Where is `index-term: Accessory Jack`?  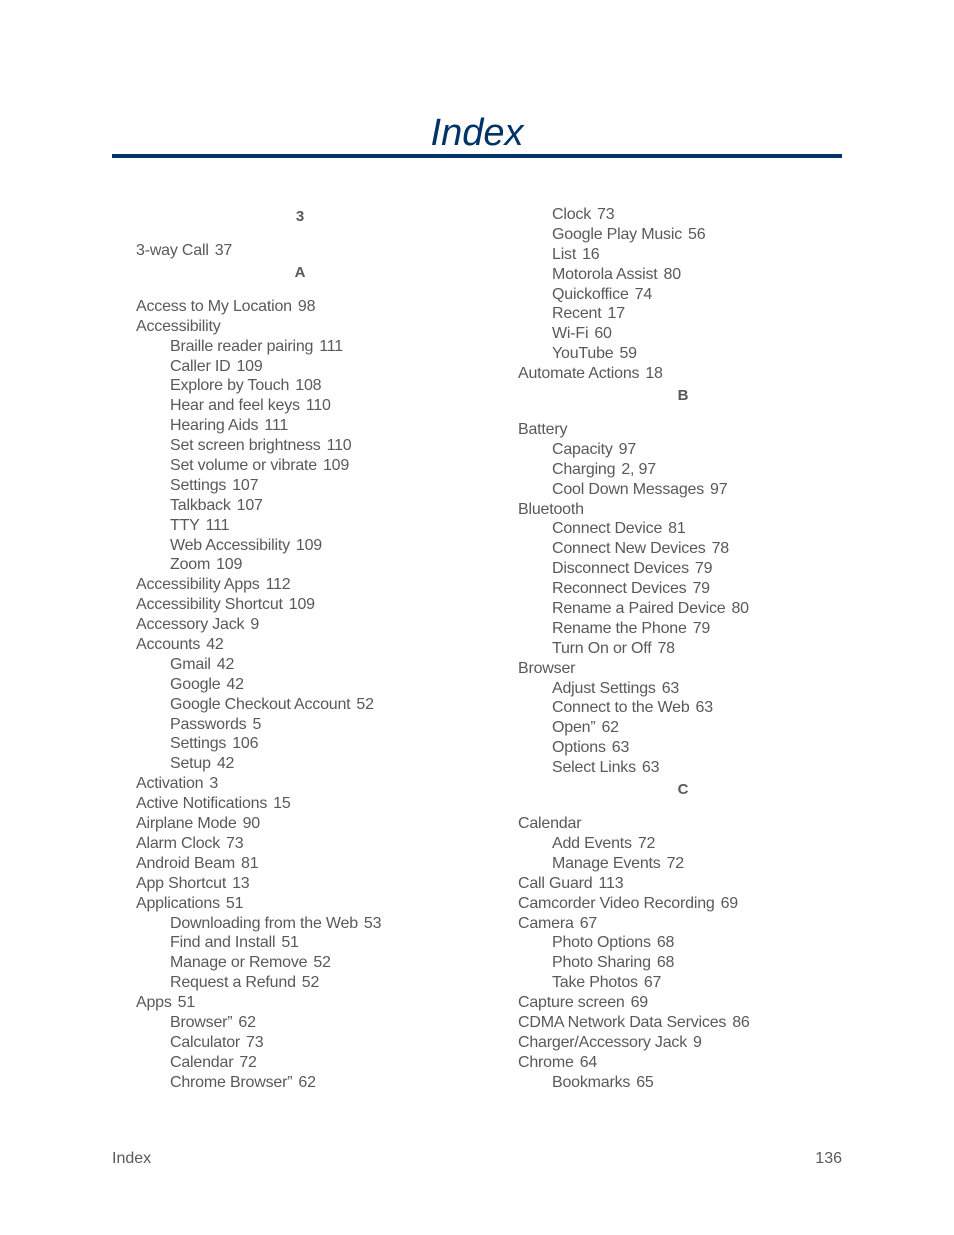
index-term: Accessory Jack is located at coordinates (190, 625).